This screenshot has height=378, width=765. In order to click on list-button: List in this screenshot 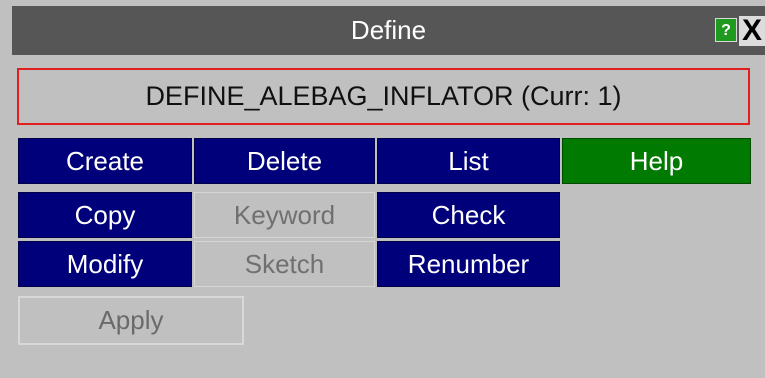, I will do `click(468, 161)`.